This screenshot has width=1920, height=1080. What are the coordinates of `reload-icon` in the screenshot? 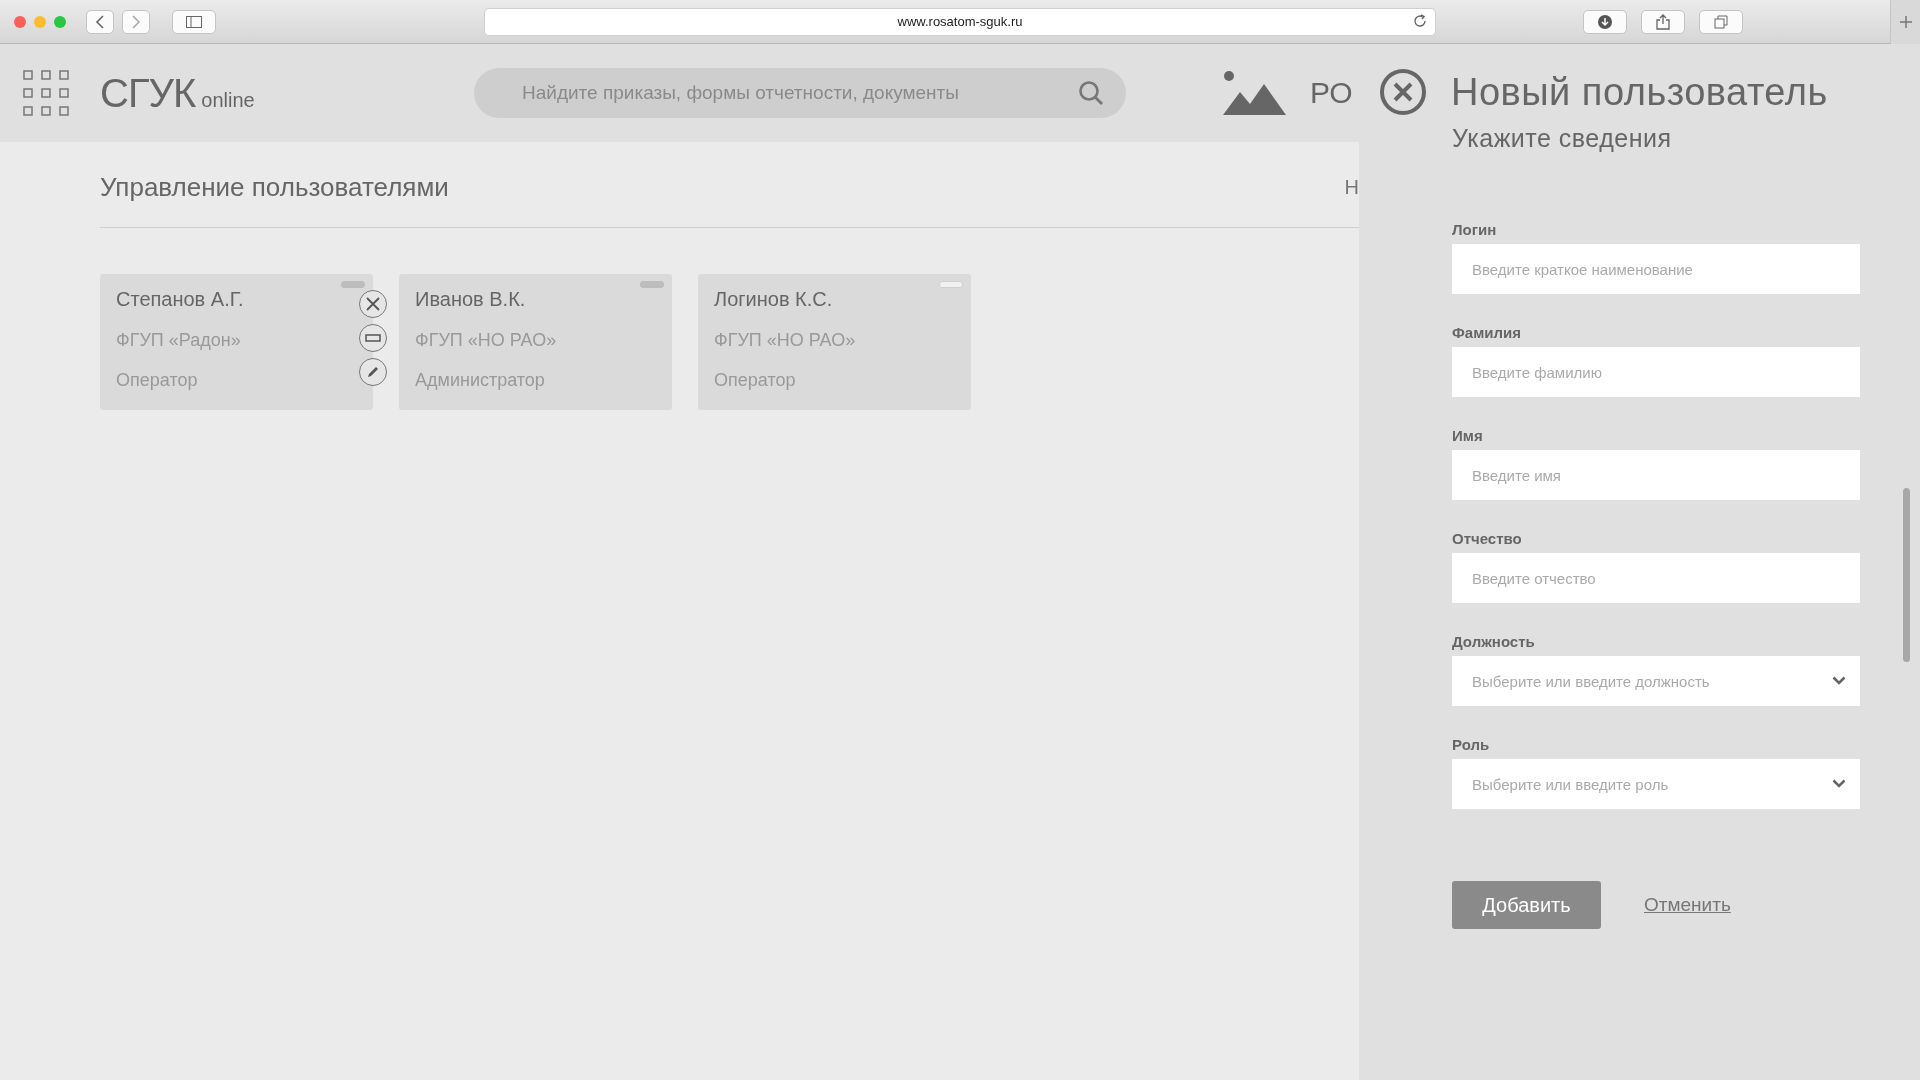 It's located at (1420, 20).